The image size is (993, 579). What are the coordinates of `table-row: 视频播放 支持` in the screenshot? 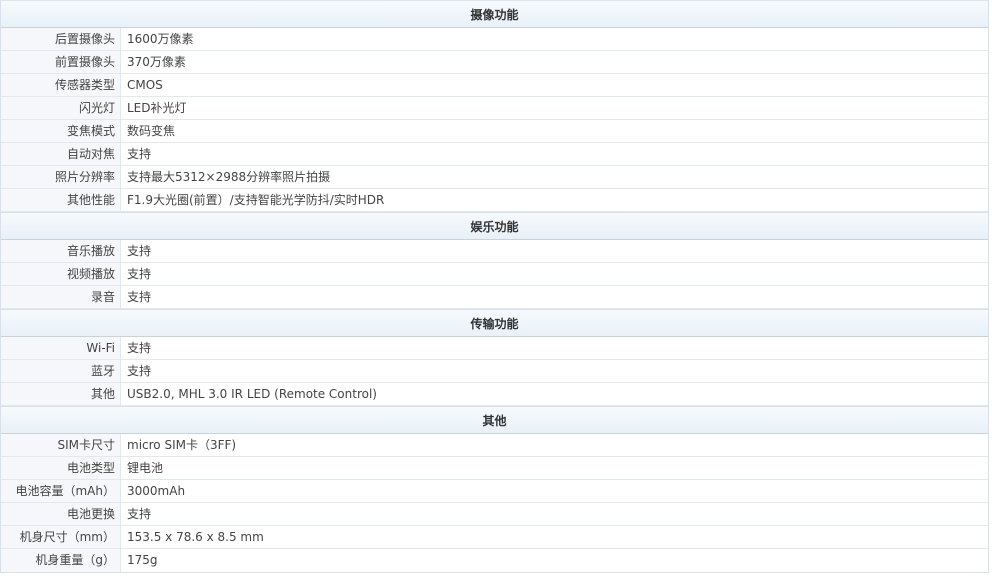 It's located at (494, 274).